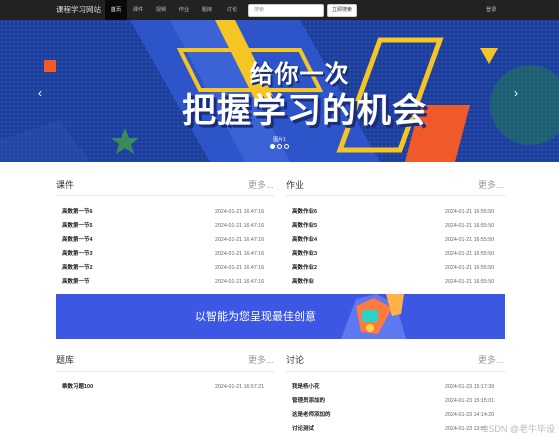 This screenshot has height=439, width=559. Describe the element at coordinates (165, 254) in the screenshot. I see `list-item: 高数第一节3 2024-01-21 16:47:16` at that location.